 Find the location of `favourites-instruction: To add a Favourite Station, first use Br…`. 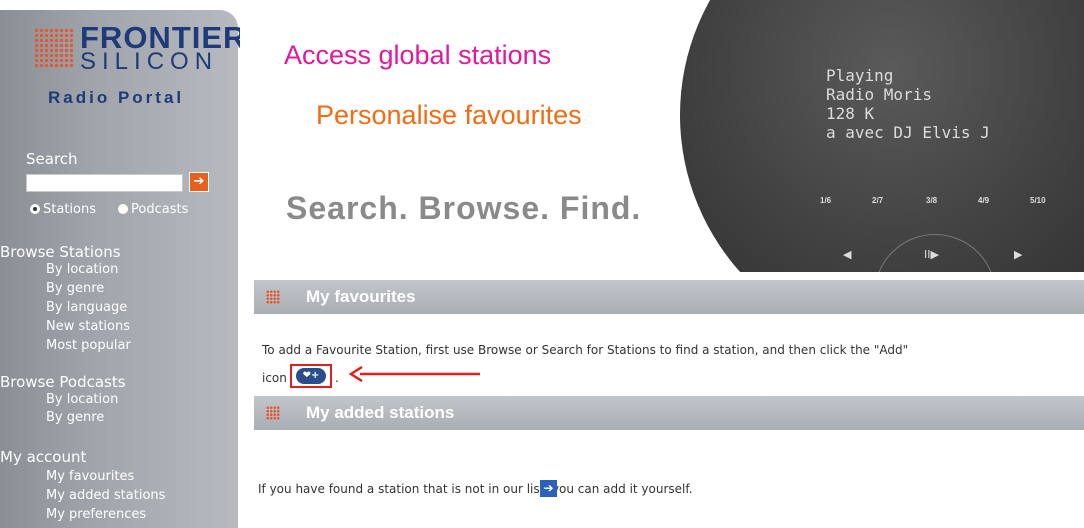

favourites-instruction: To add a Favourite Station, first use Br… is located at coordinates (585, 350).